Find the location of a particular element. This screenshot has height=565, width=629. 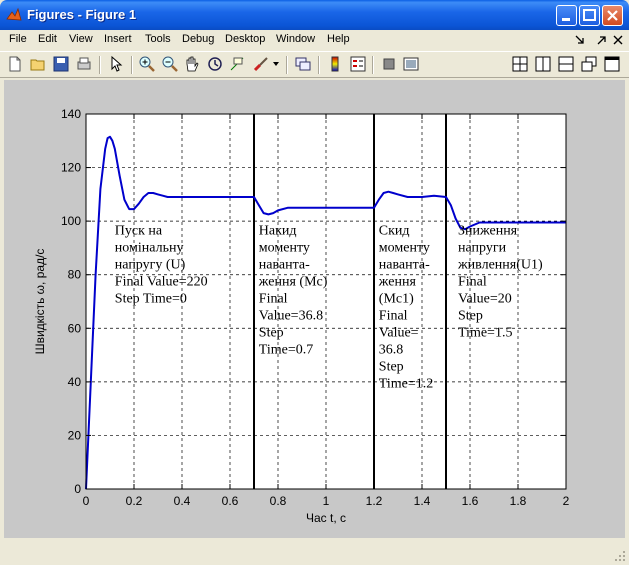

dock-icon is located at coordinates (612, 64).